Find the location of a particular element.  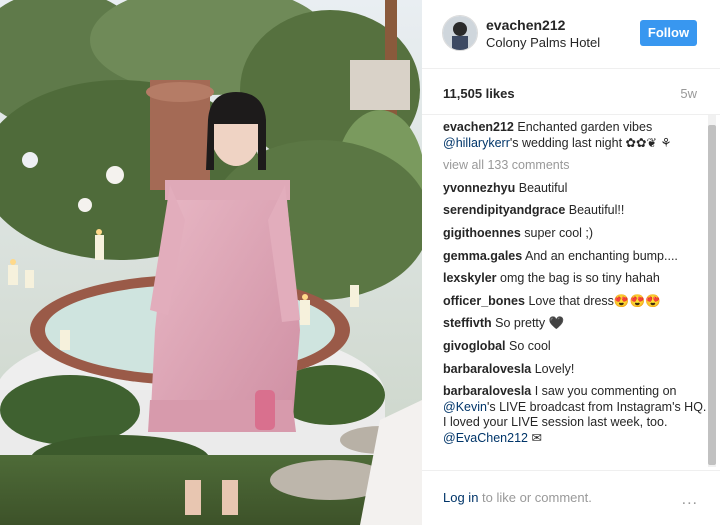

post-username: evachen212 is located at coordinates (525, 25).